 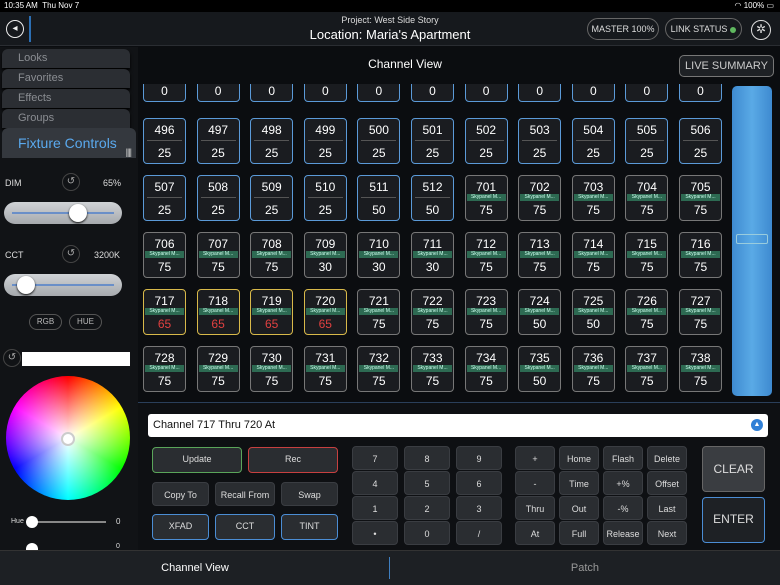 What do you see at coordinates (15, 29) in the screenshot?
I see `back-icon: ◂` at bounding box center [15, 29].